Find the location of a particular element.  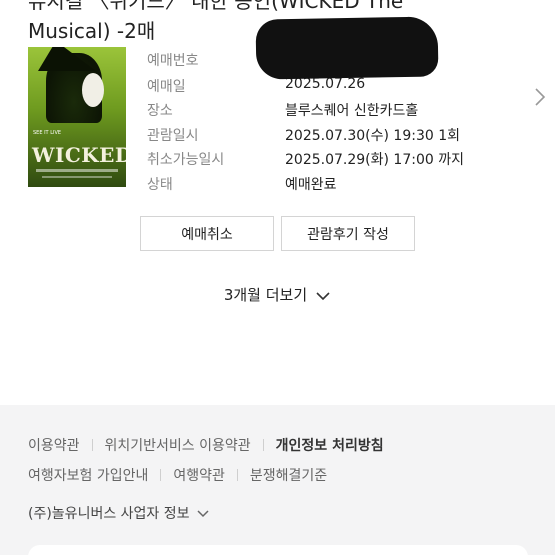

poster-image: SEE IT LIVE WICKED is located at coordinates (77, 117).